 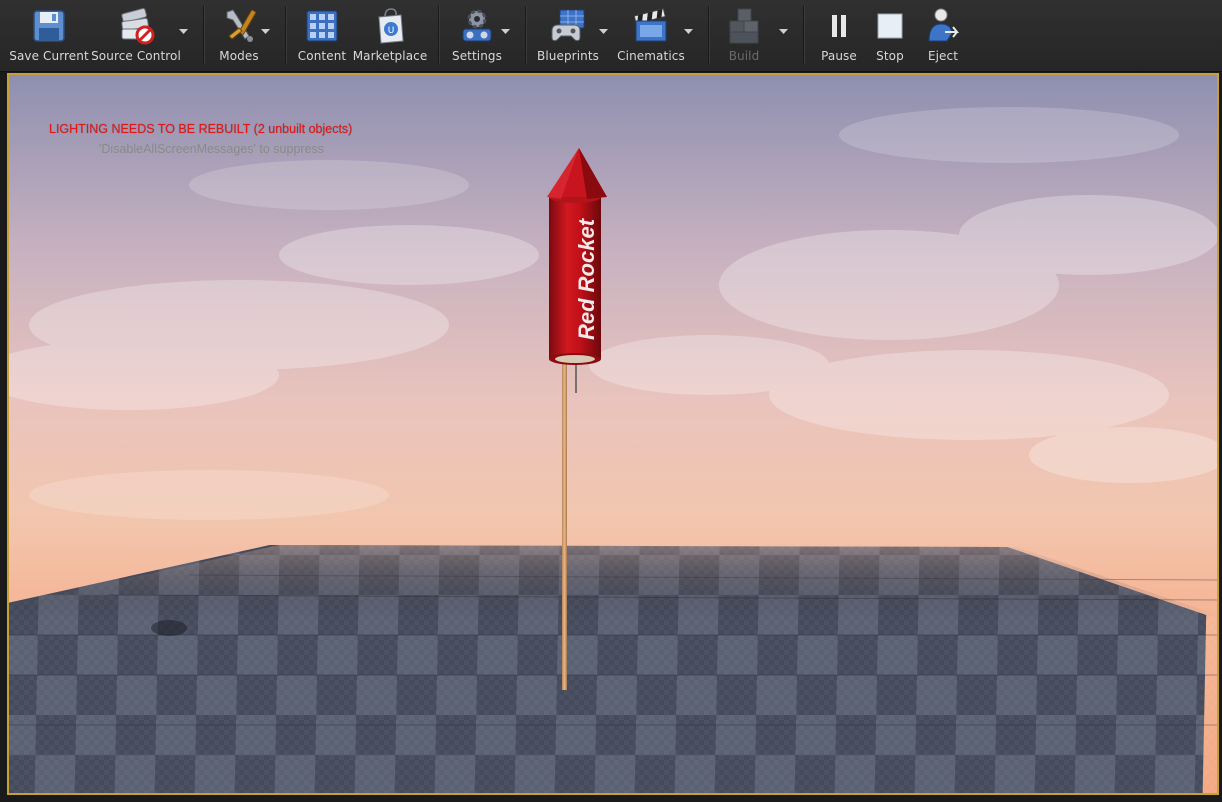 What do you see at coordinates (477, 26) in the screenshot?
I see `settings-gear-icon` at bounding box center [477, 26].